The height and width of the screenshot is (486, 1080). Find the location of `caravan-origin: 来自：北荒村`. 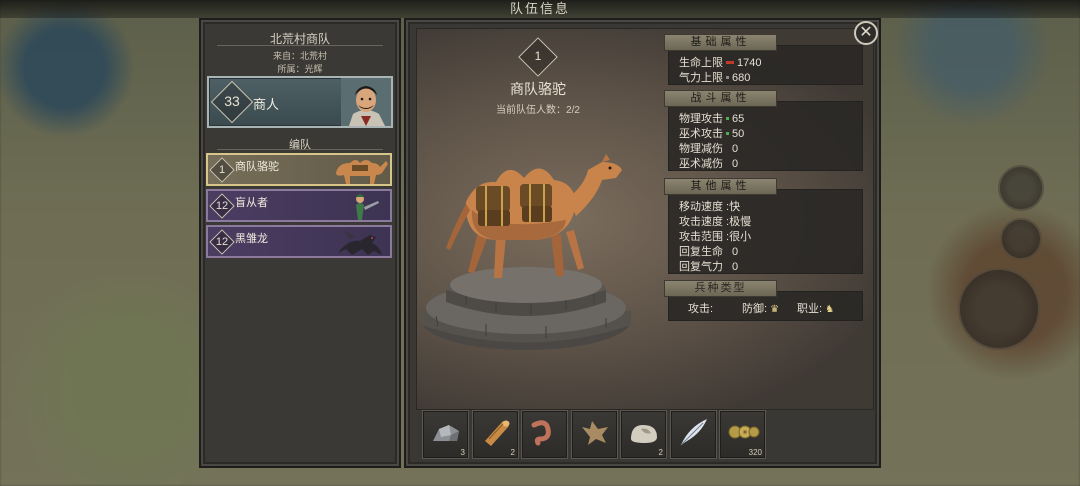

caravan-origin: 来自：北荒村 is located at coordinates (299, 56).